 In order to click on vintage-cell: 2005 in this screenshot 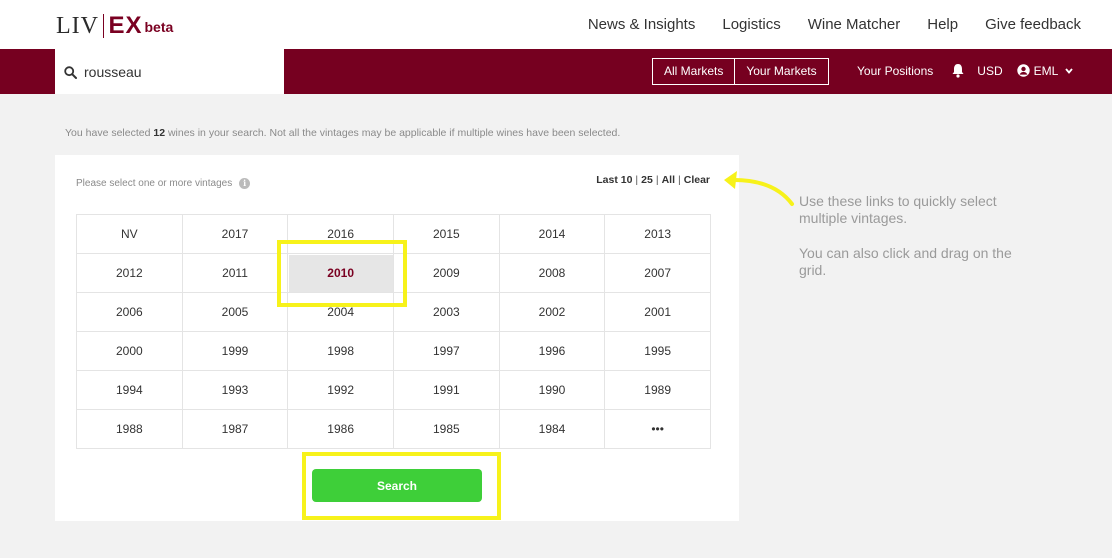, I will do `click(235, 312)`.